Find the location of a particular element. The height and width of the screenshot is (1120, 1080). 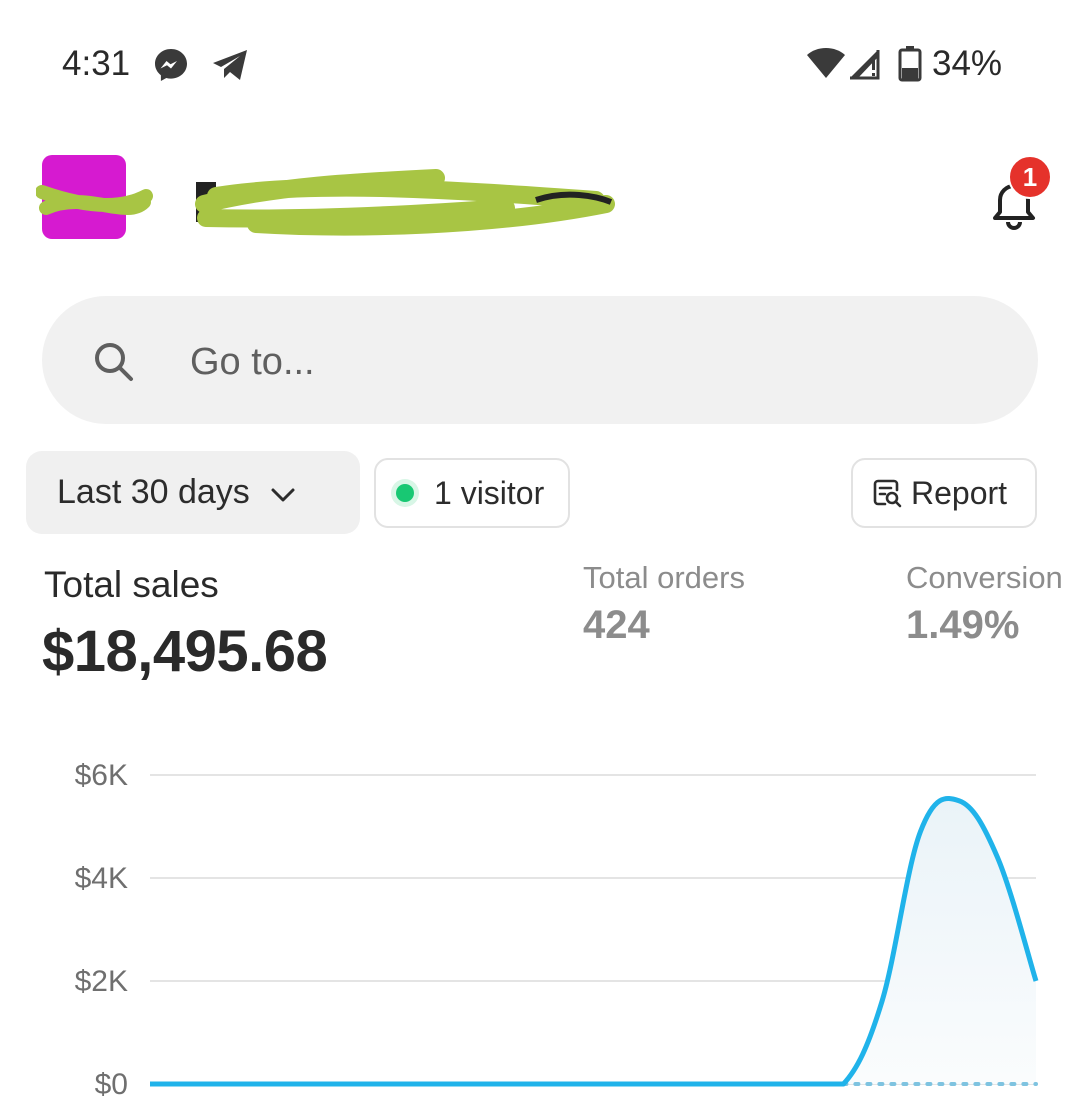

date-range-dropdown: Last 30 days is located at coordinates (193, 492).